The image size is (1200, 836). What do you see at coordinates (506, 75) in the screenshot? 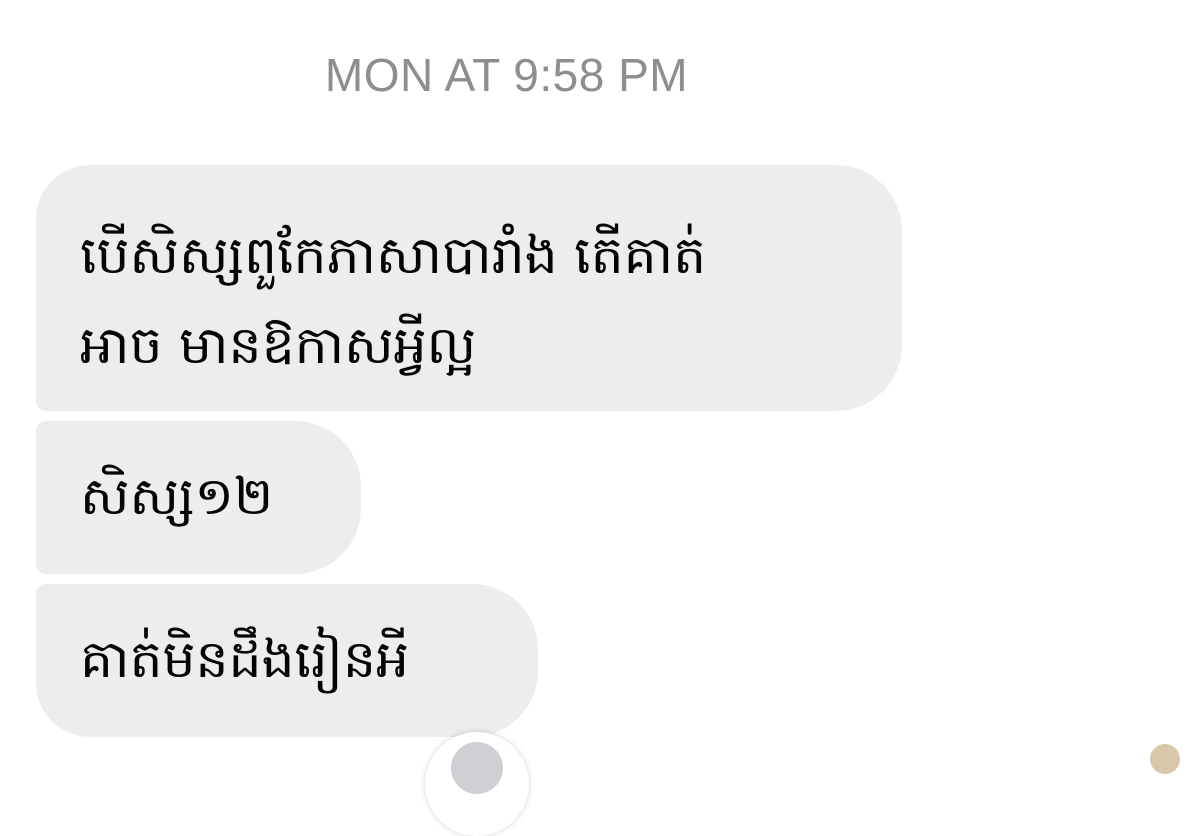
I see `message-timestamp: MON AT 9:58 PM` at bounding box center [506, 75].